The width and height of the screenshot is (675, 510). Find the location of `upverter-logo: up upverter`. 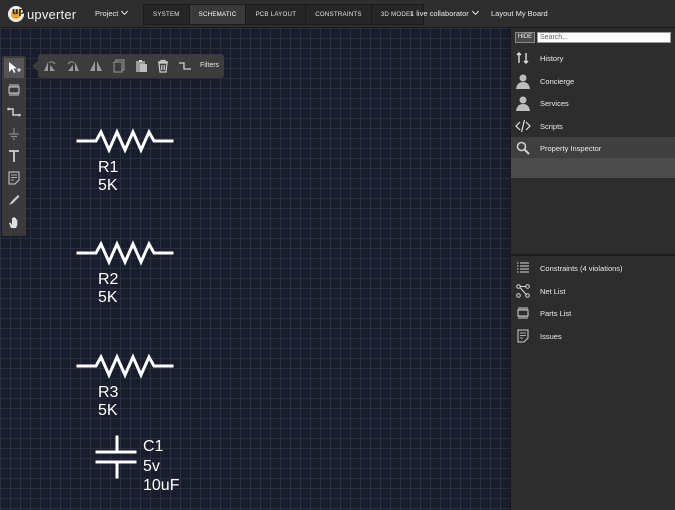

upverter-logo: up upverter is located at coordinates (42, 14).